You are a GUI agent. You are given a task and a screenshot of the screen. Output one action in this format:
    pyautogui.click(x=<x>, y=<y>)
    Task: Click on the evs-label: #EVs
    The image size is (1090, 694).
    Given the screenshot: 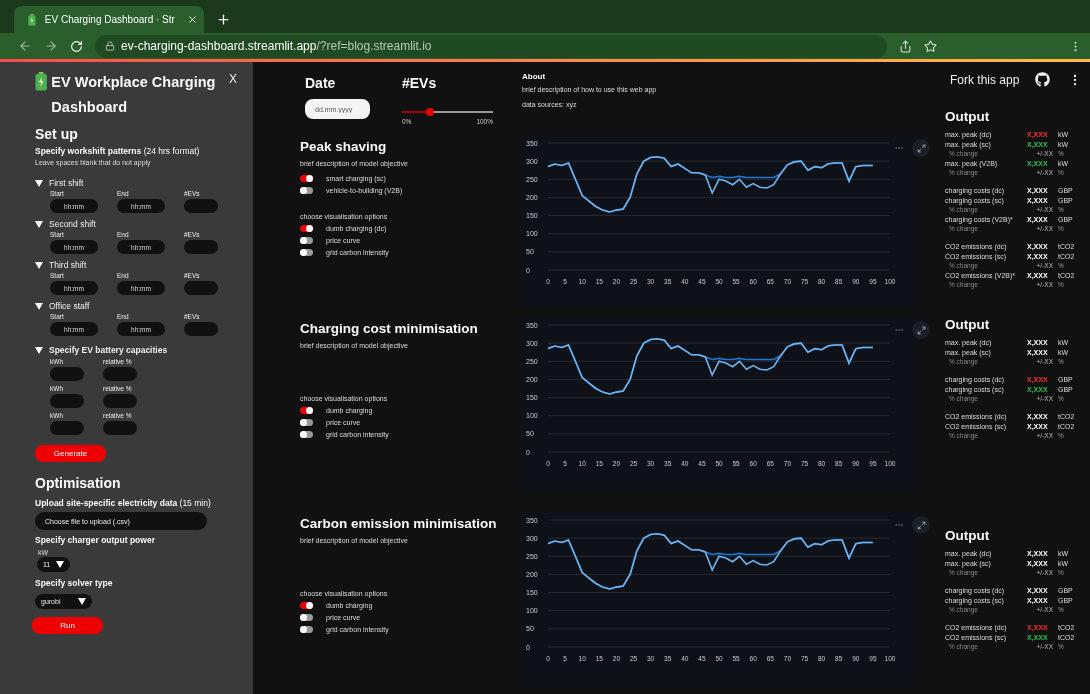 What is the action you would take?
    pyautogui.click(x=420, y=83)
    